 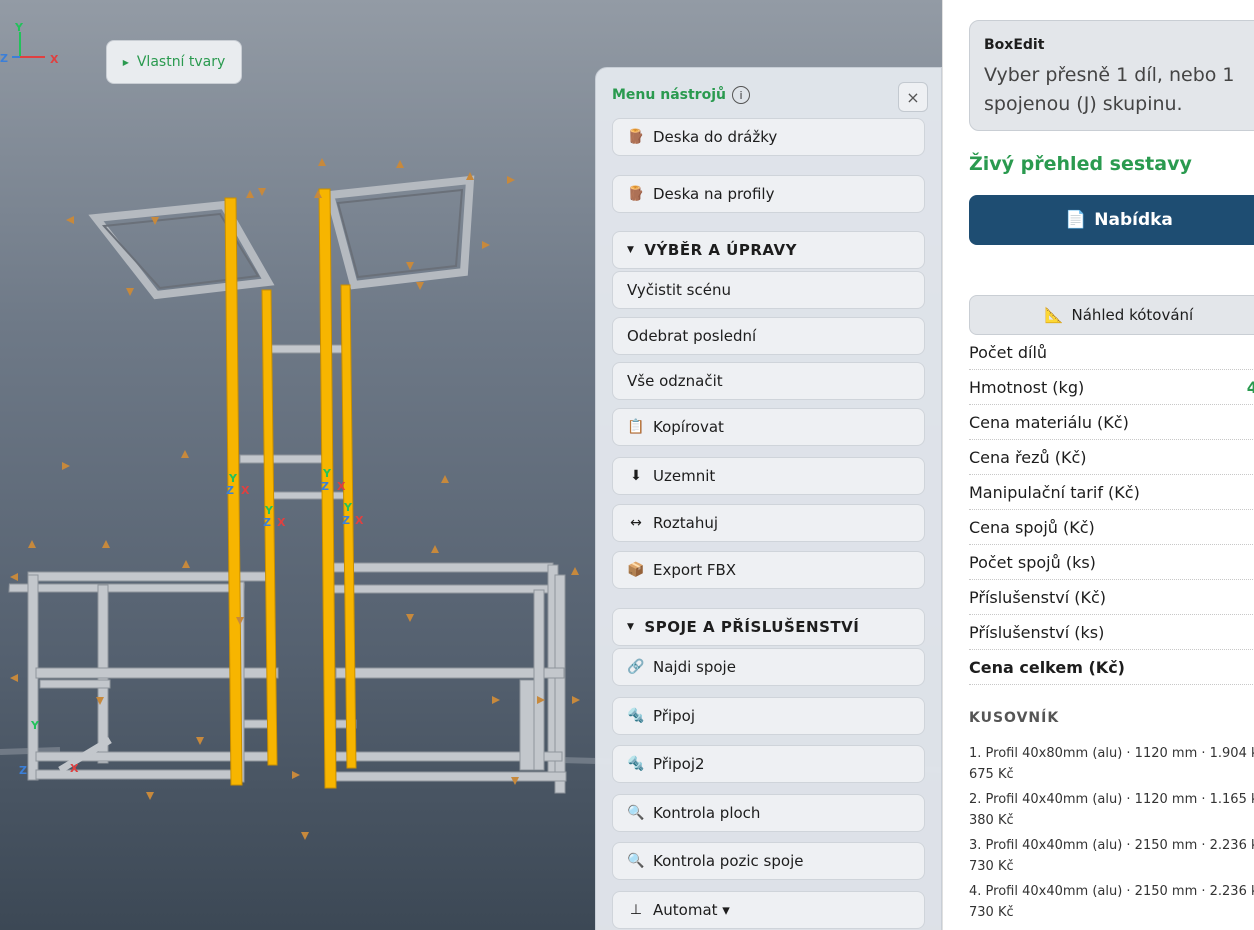 I want to click on tools-menu-title: Menu nástrojů, so click(x=669, y=95).